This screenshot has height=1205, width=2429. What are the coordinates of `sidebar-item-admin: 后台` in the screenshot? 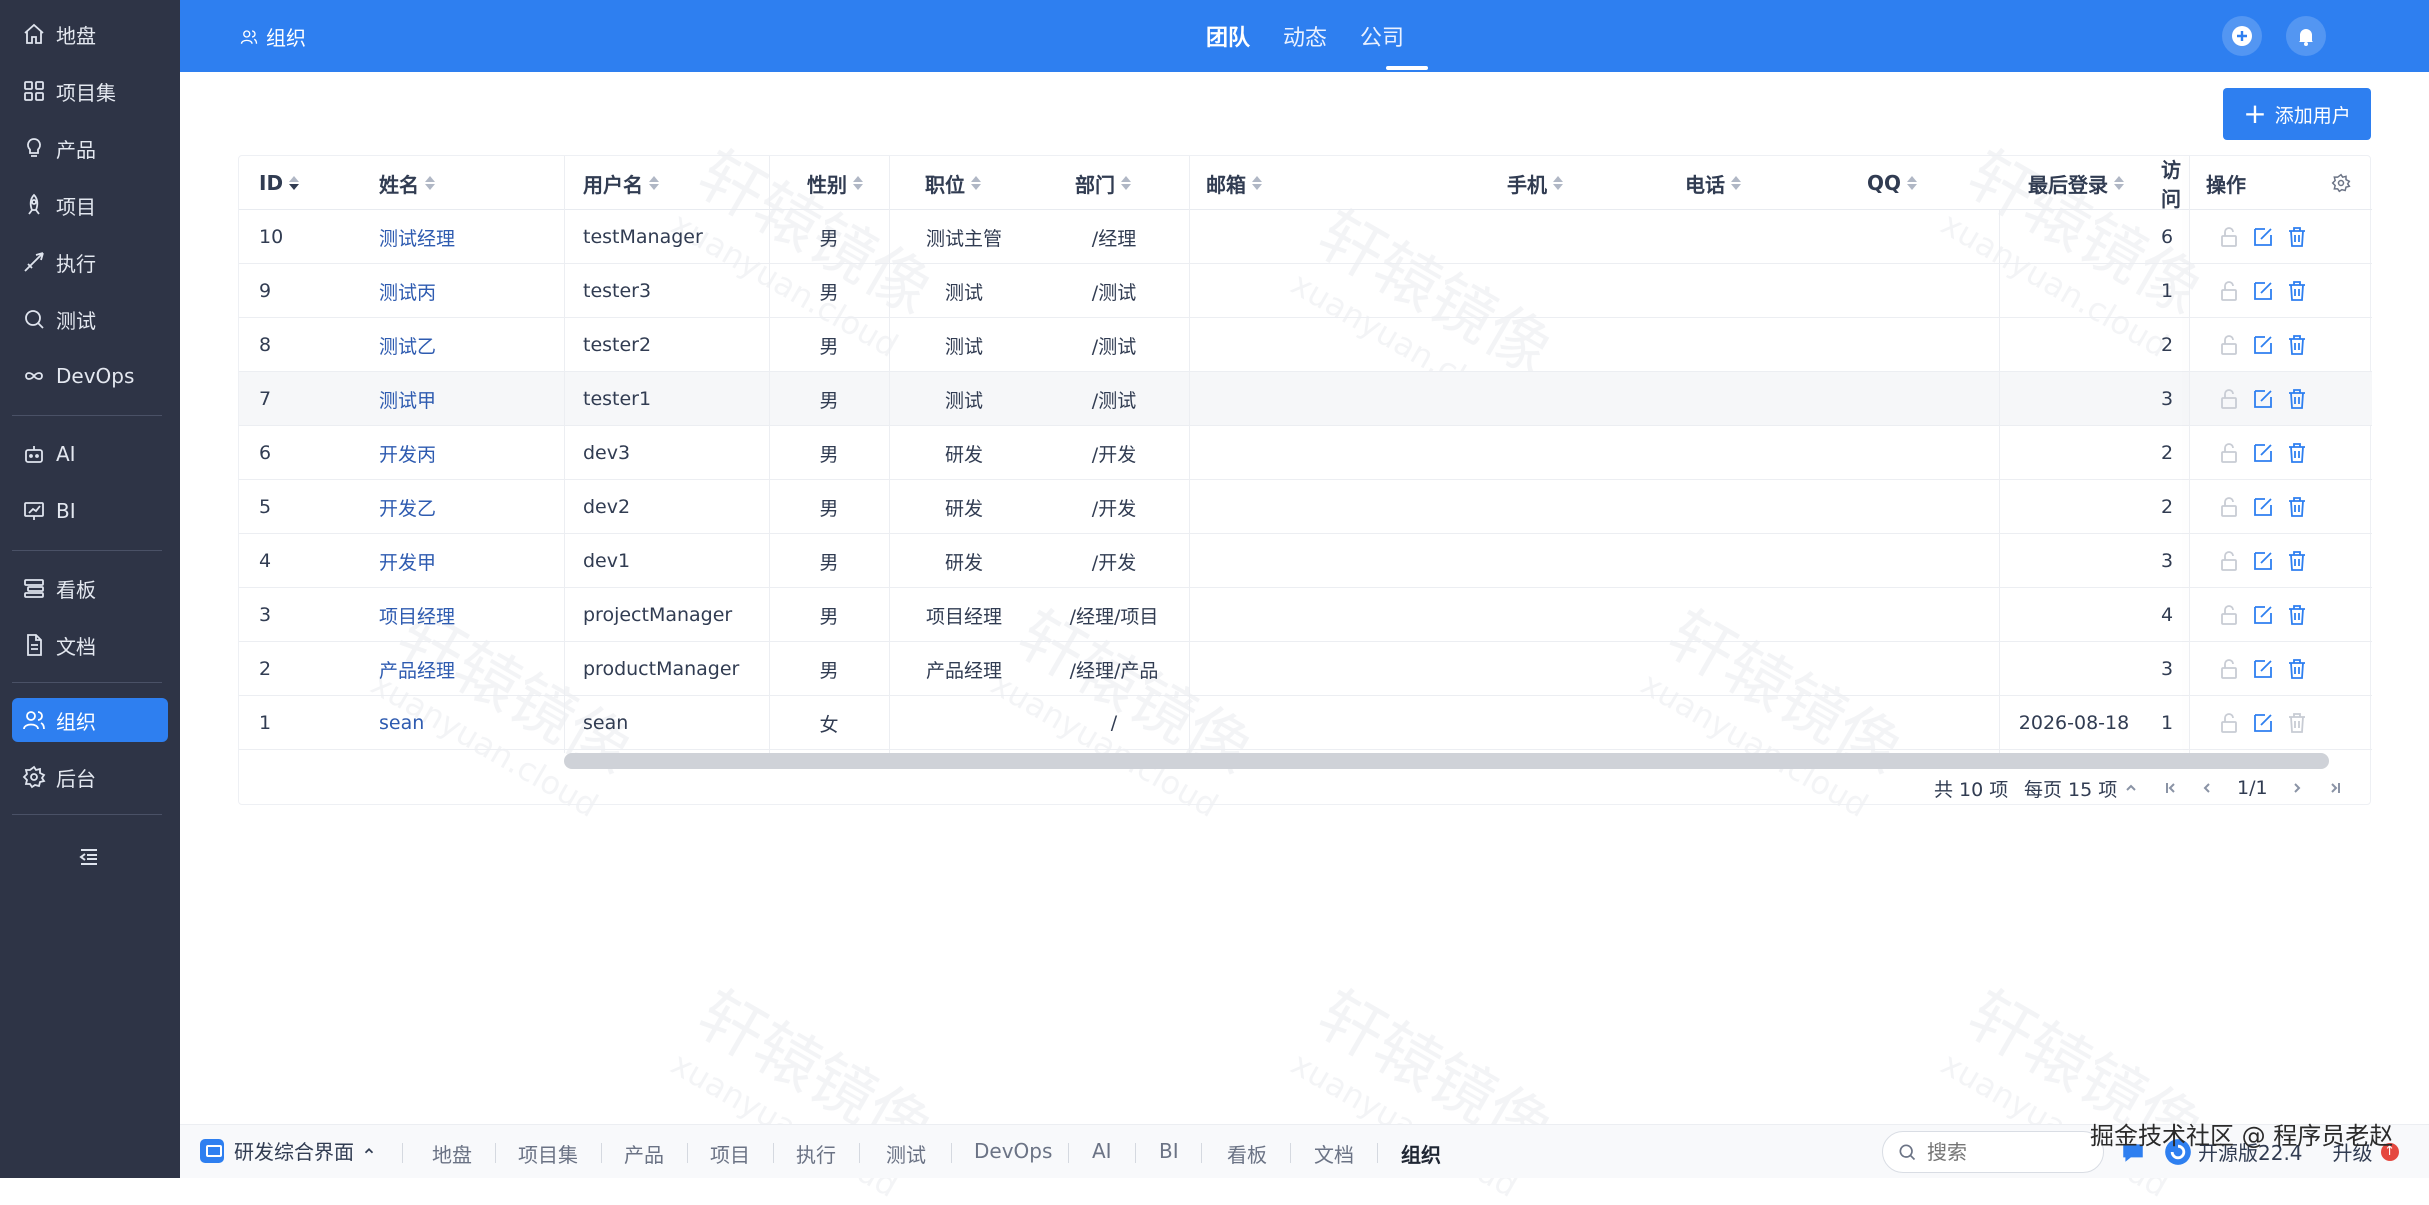 It's located at (90, 777).